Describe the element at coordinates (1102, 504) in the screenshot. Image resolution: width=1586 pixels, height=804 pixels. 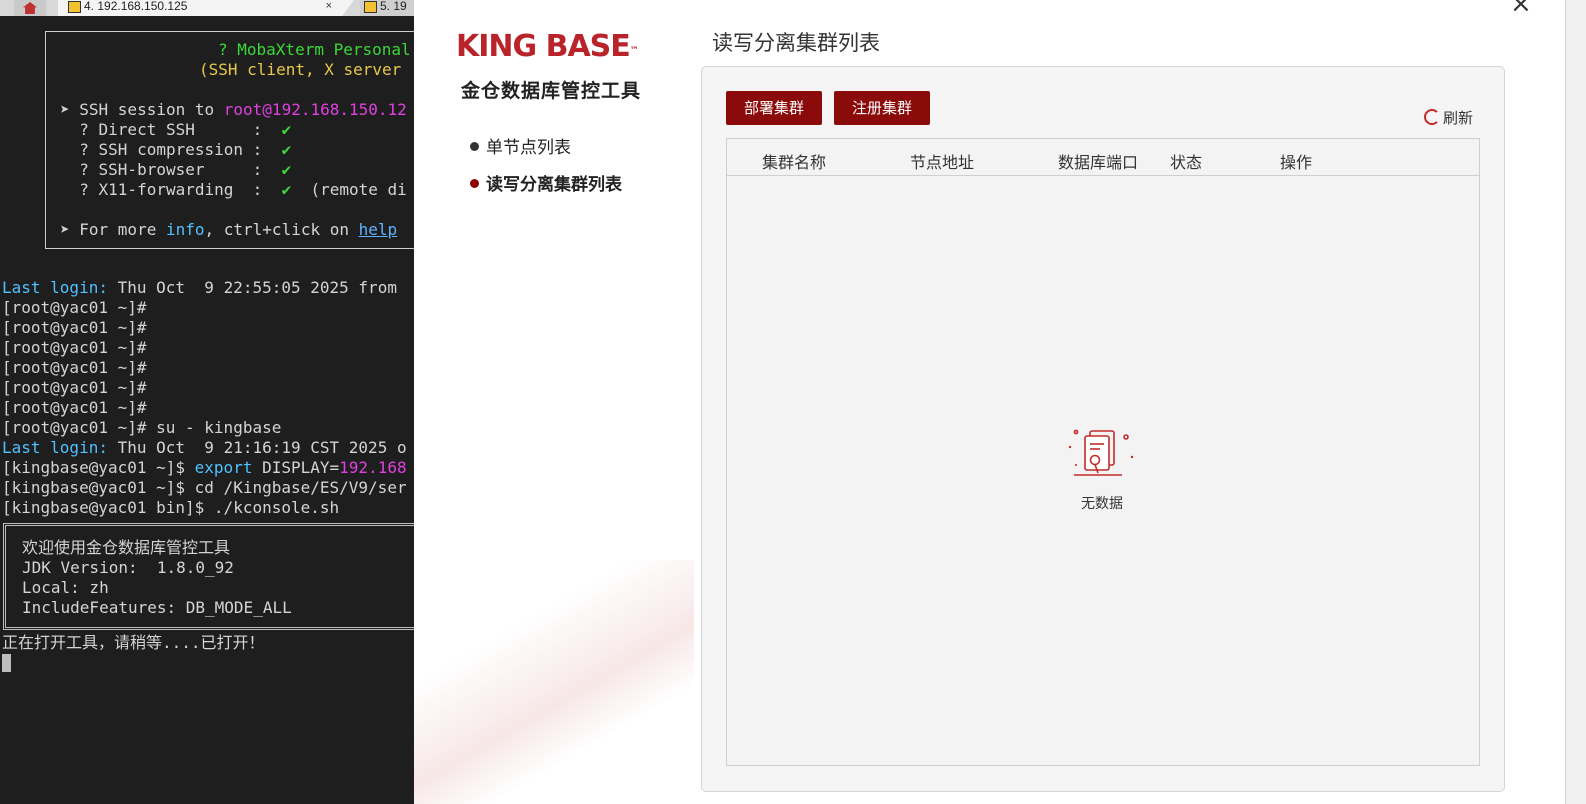
I see `empty-state-text: 无数据` at that location.